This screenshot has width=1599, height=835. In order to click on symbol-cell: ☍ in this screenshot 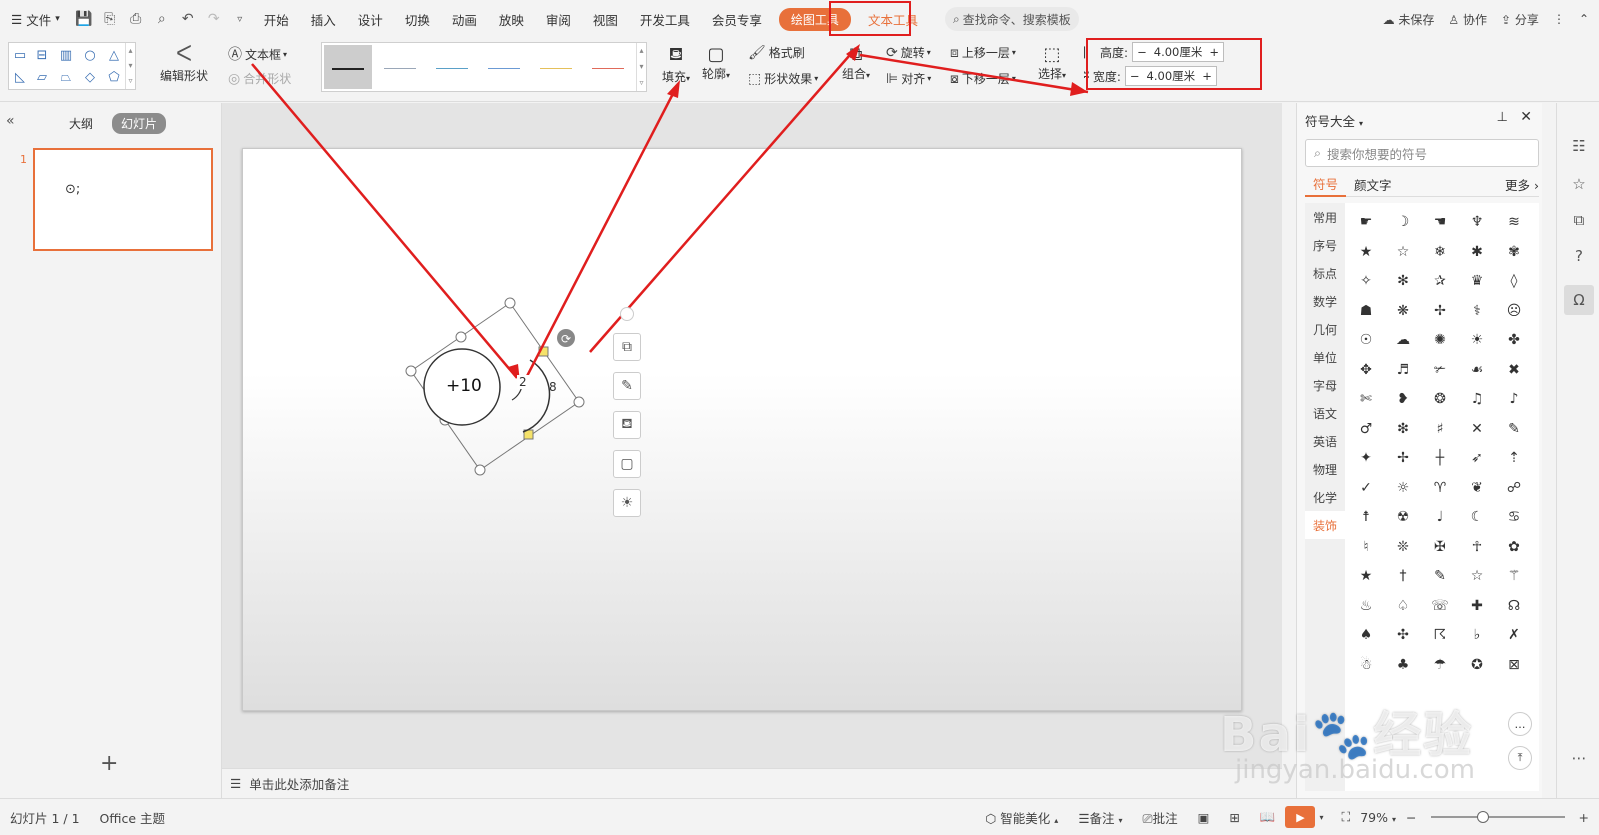, I will do `click(1514, 488)`.